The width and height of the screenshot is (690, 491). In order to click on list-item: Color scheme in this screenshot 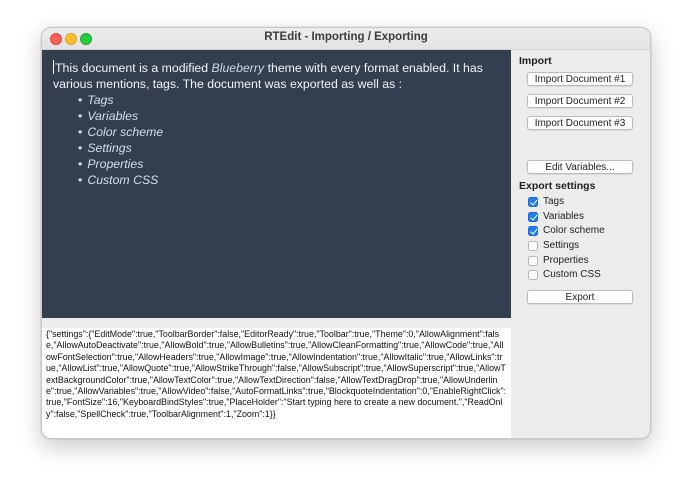, I will do `click(289, 132)`.